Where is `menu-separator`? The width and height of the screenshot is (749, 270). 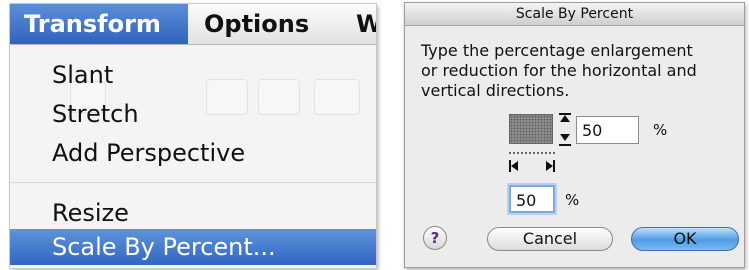
menu-separator is located at coordinates (193, 182).